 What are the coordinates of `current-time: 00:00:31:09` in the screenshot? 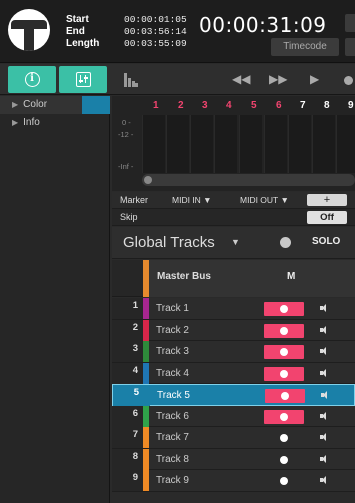 It's located at (263, 25).